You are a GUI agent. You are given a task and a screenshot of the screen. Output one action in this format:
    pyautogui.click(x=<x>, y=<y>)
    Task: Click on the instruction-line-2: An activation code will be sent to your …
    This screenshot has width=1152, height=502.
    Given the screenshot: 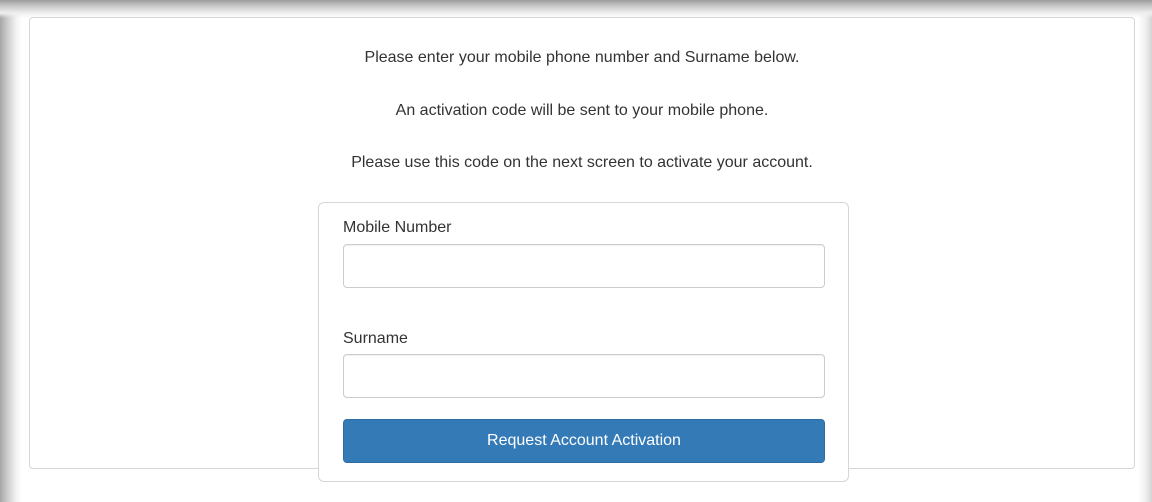 What is the action you would take?
    pyautogui.click(x=582, y=110)
    